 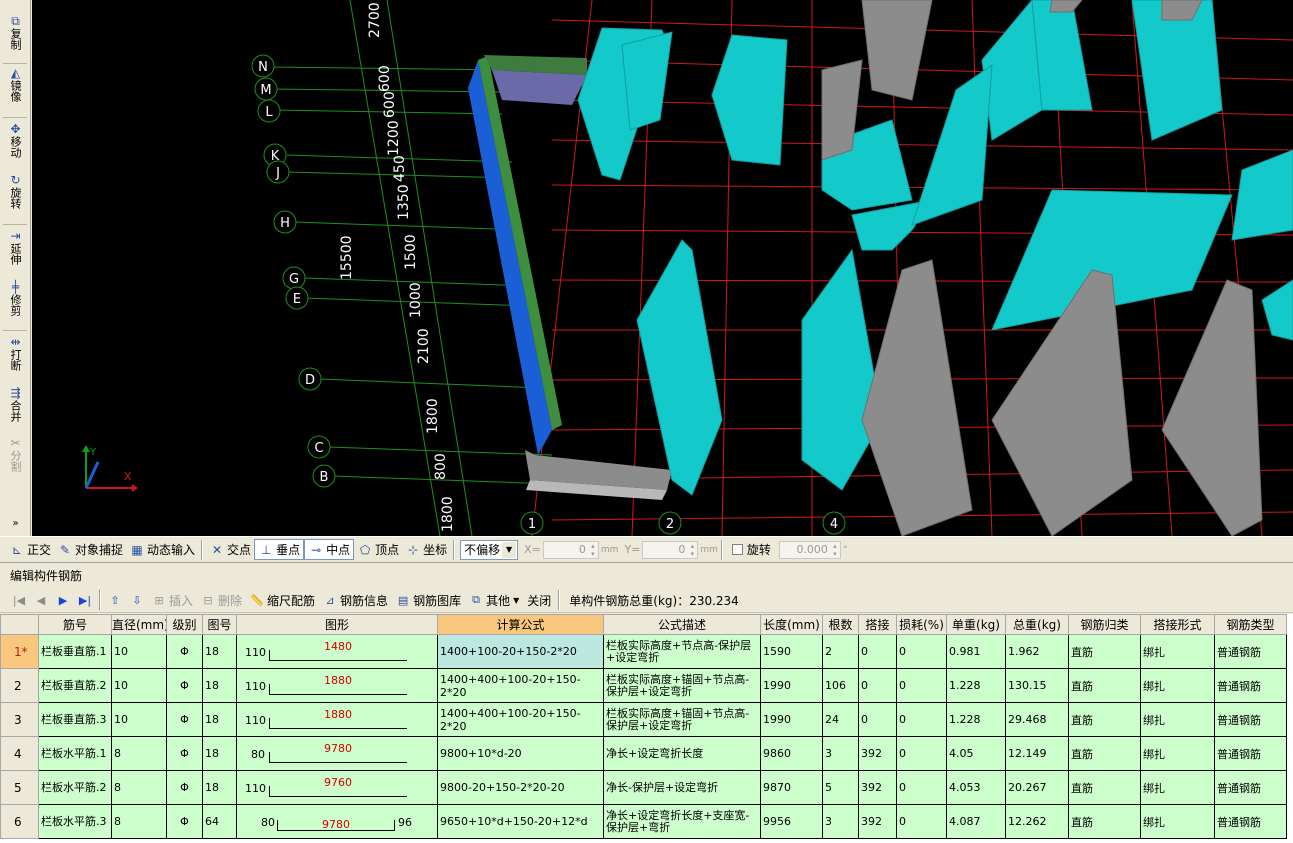 I want to click on column-header: 图号, so click(x=219, y=624).